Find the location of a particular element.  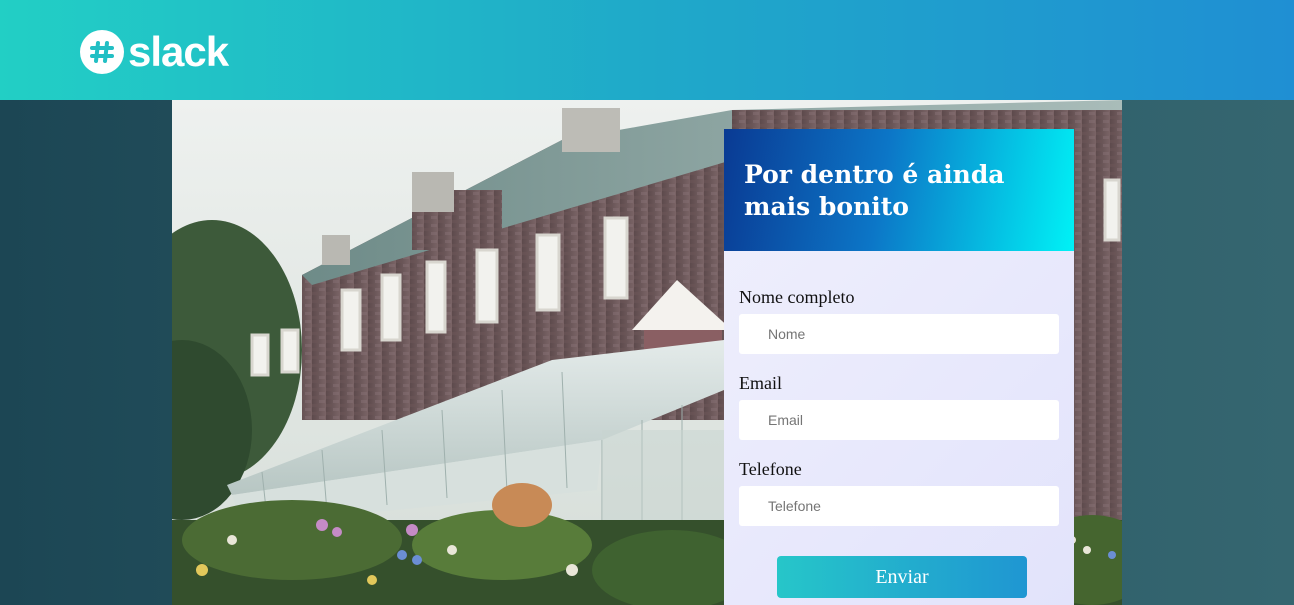

logo-wordmark: slack is located at coordinates (178, 51).